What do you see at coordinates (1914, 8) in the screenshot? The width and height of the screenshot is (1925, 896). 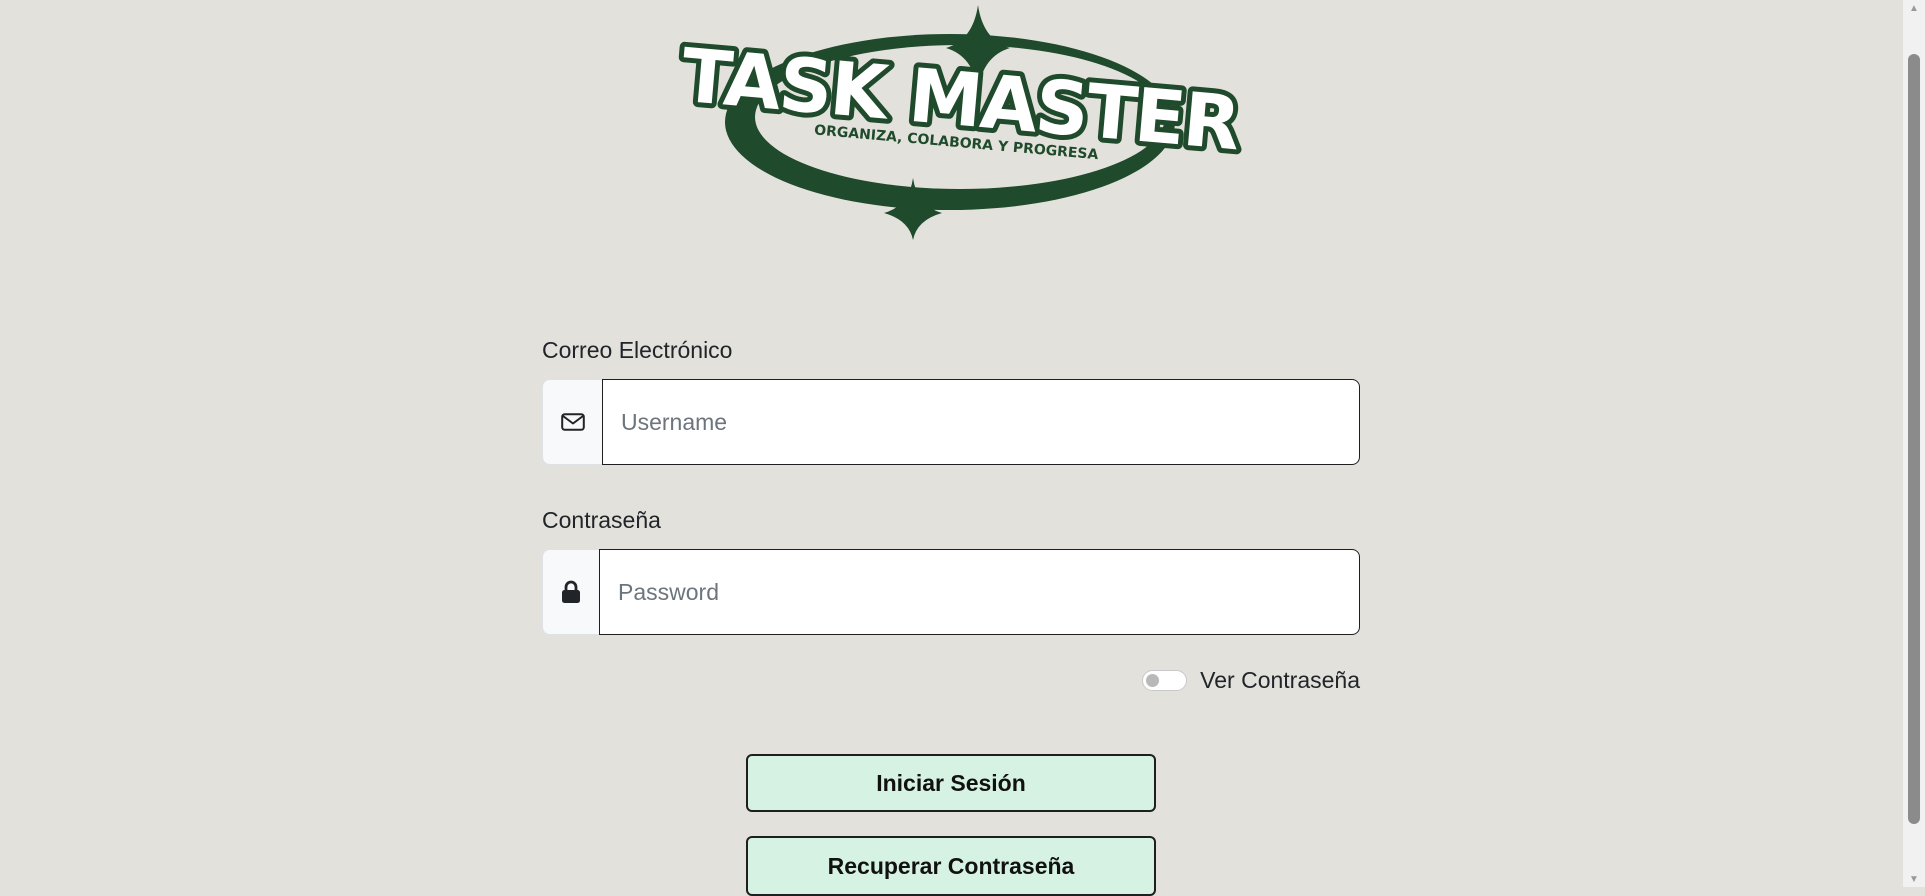 I see `scroll-up-arrow-icon: ▲` at bounding box center [1914, 8].